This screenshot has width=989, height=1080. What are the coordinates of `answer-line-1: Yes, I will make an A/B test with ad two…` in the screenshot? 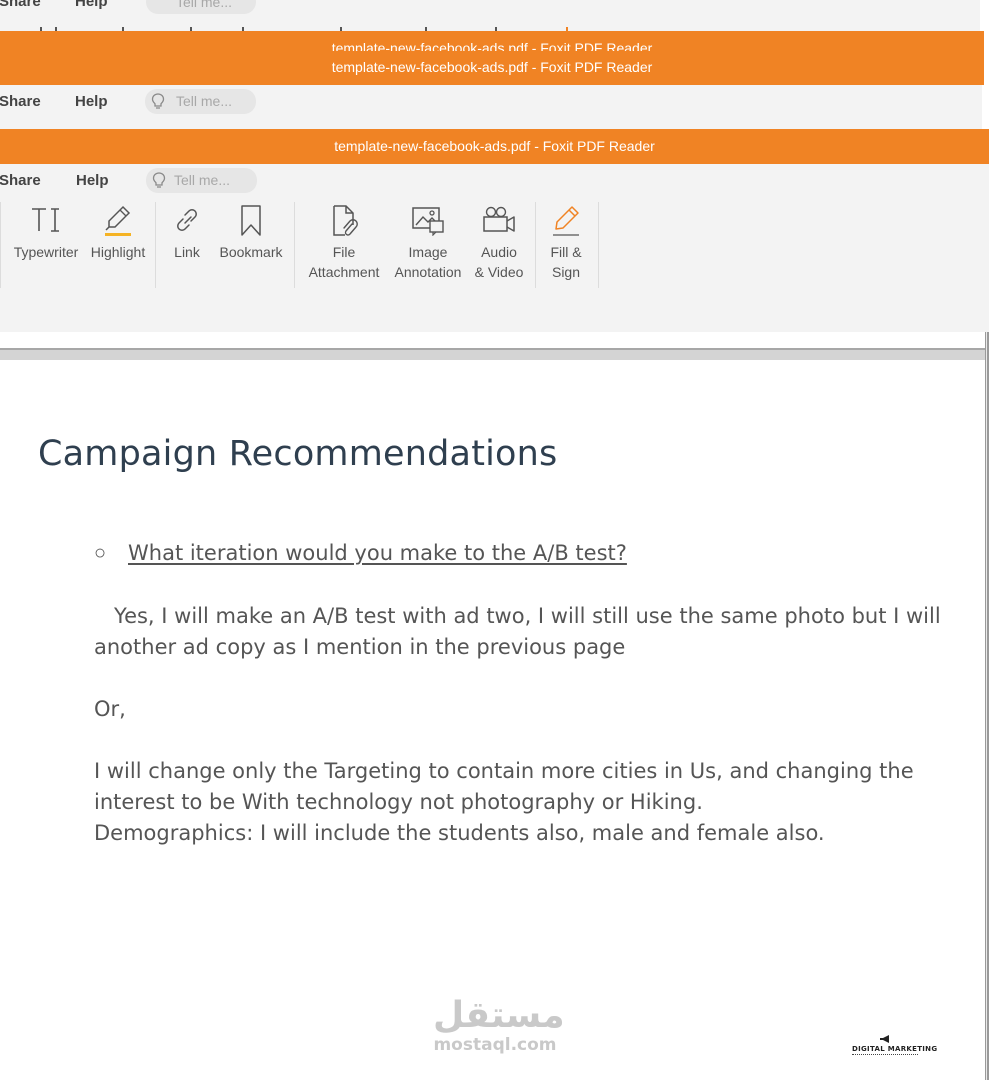 It's located at (517, 616).